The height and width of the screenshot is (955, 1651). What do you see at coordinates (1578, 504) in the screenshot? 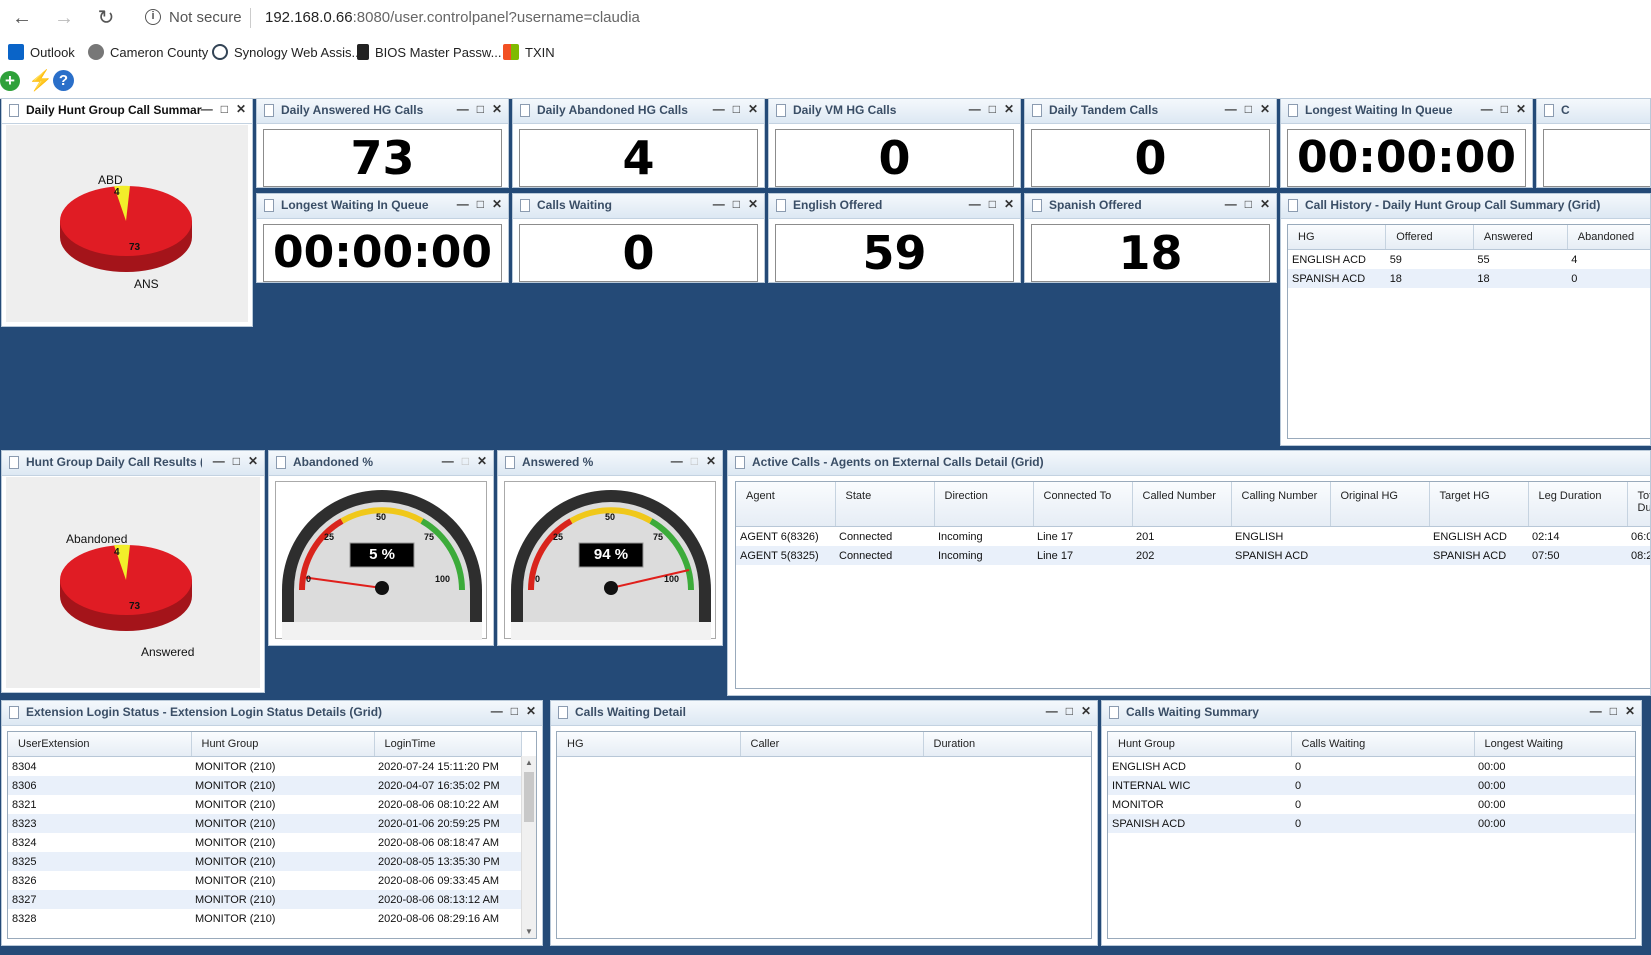
I see `column-header: Leg Duration` at bounding box center [1578, 504].